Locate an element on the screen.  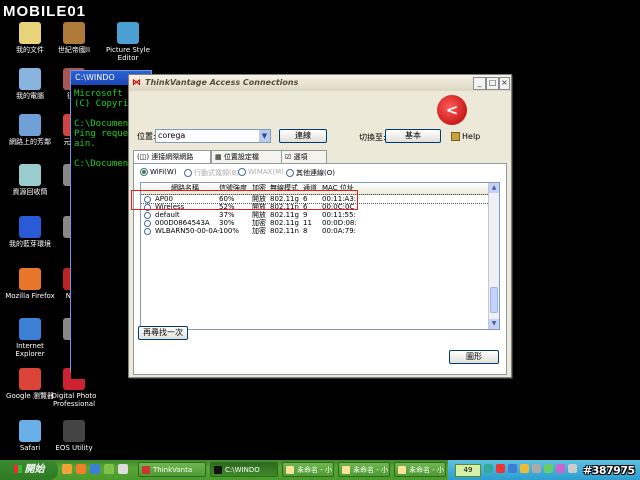
scroll-down-icon: ▼ is located at coordinates (494, 324).